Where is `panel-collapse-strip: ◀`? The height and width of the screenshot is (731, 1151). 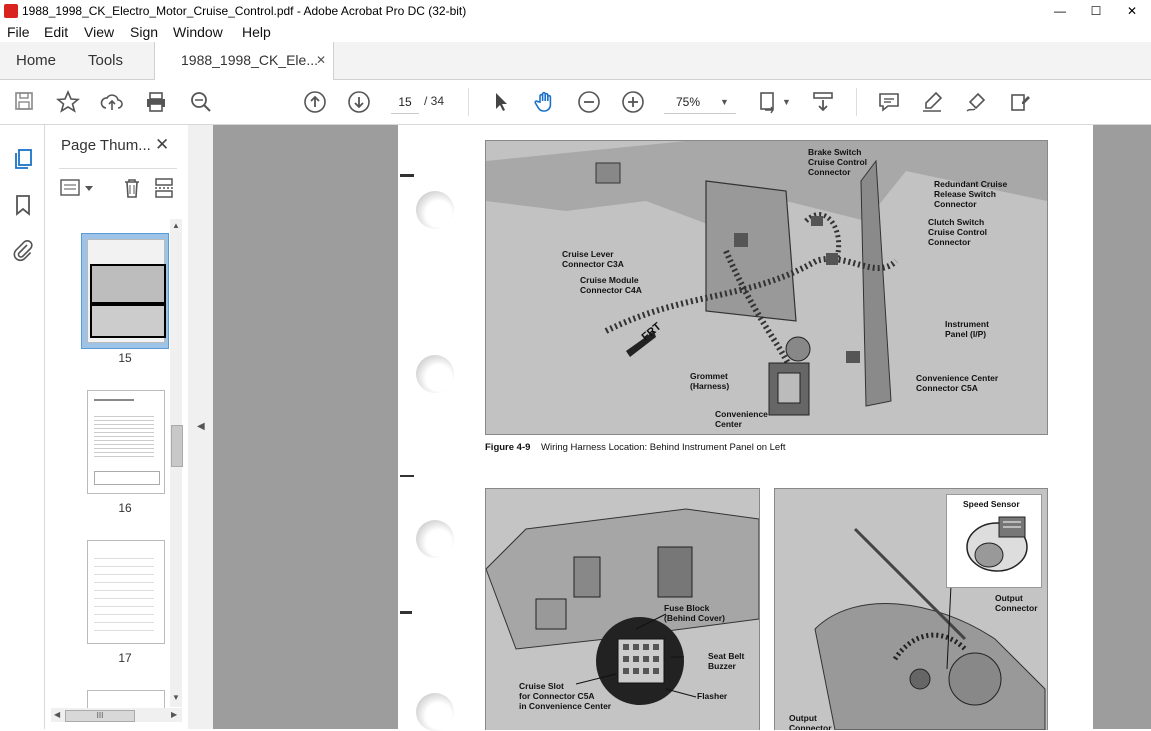
panel-collapse-strip: ◀ is located at coordinates (200, 427).